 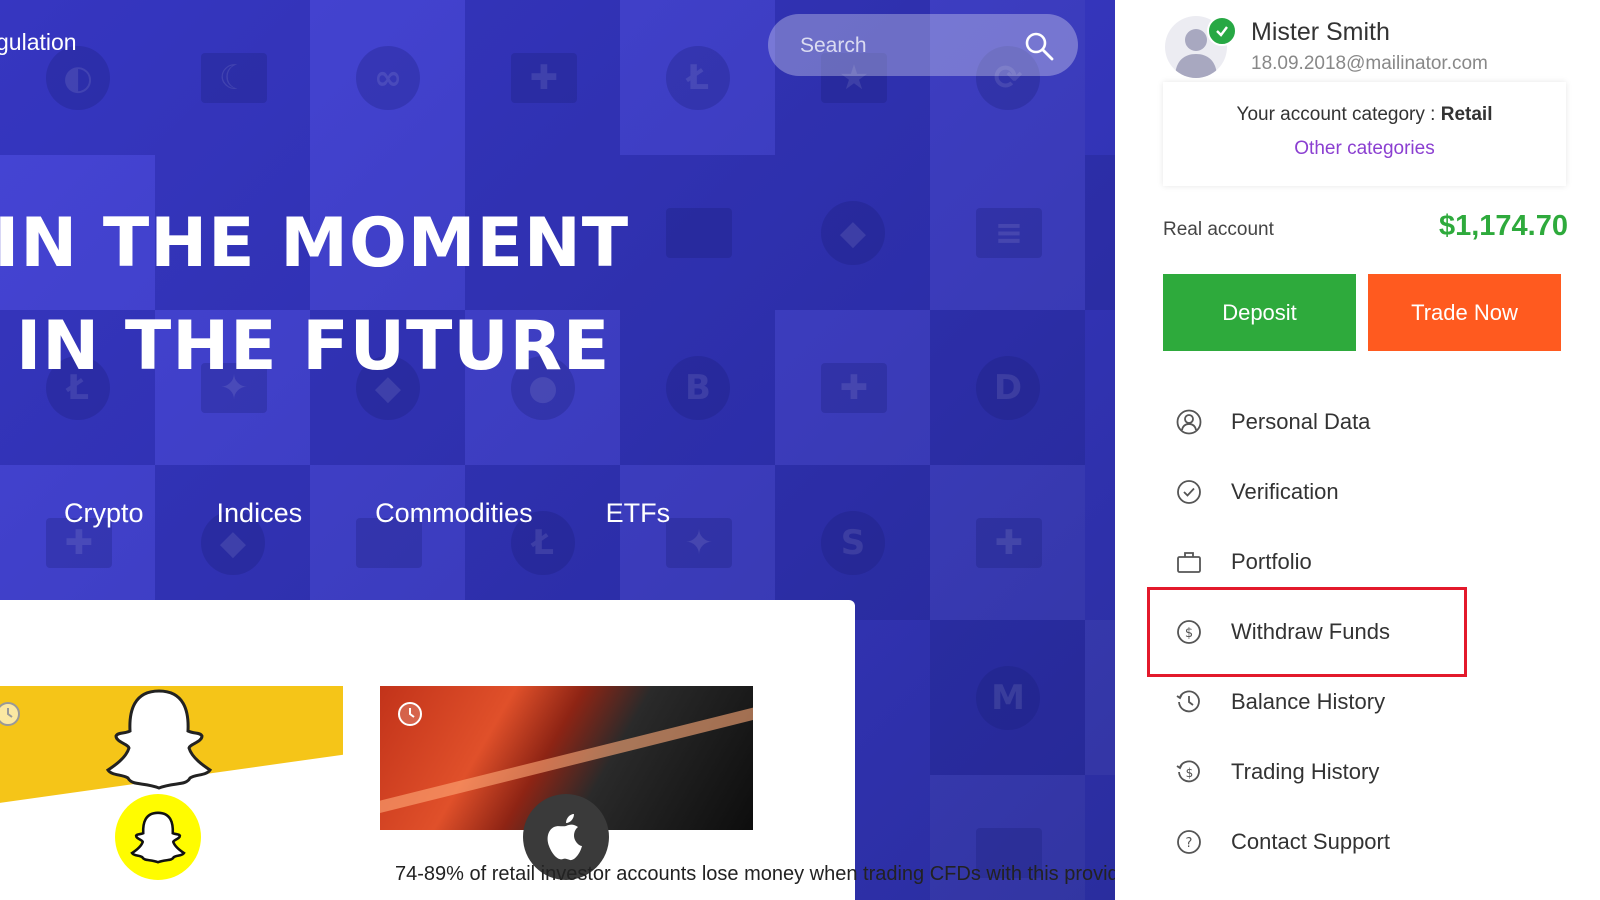 What do you see at coordinates (1503, 226) in the screenshot?
I see `account-balance: $1,174.70` at bounding box center [1503, 226].